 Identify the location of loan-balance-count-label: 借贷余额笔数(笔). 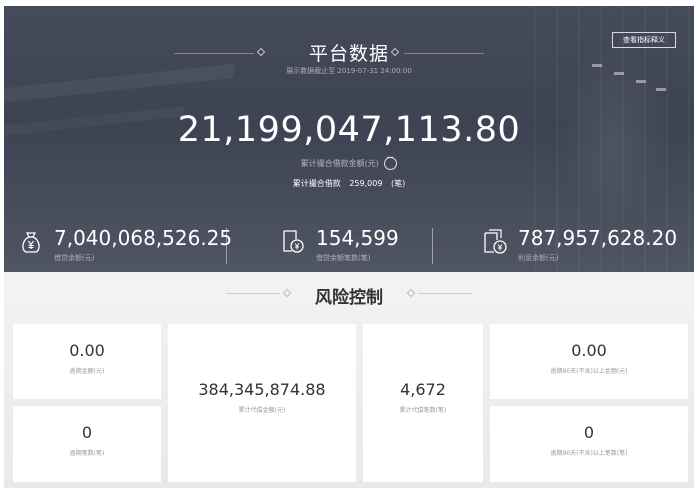
(343, 258).